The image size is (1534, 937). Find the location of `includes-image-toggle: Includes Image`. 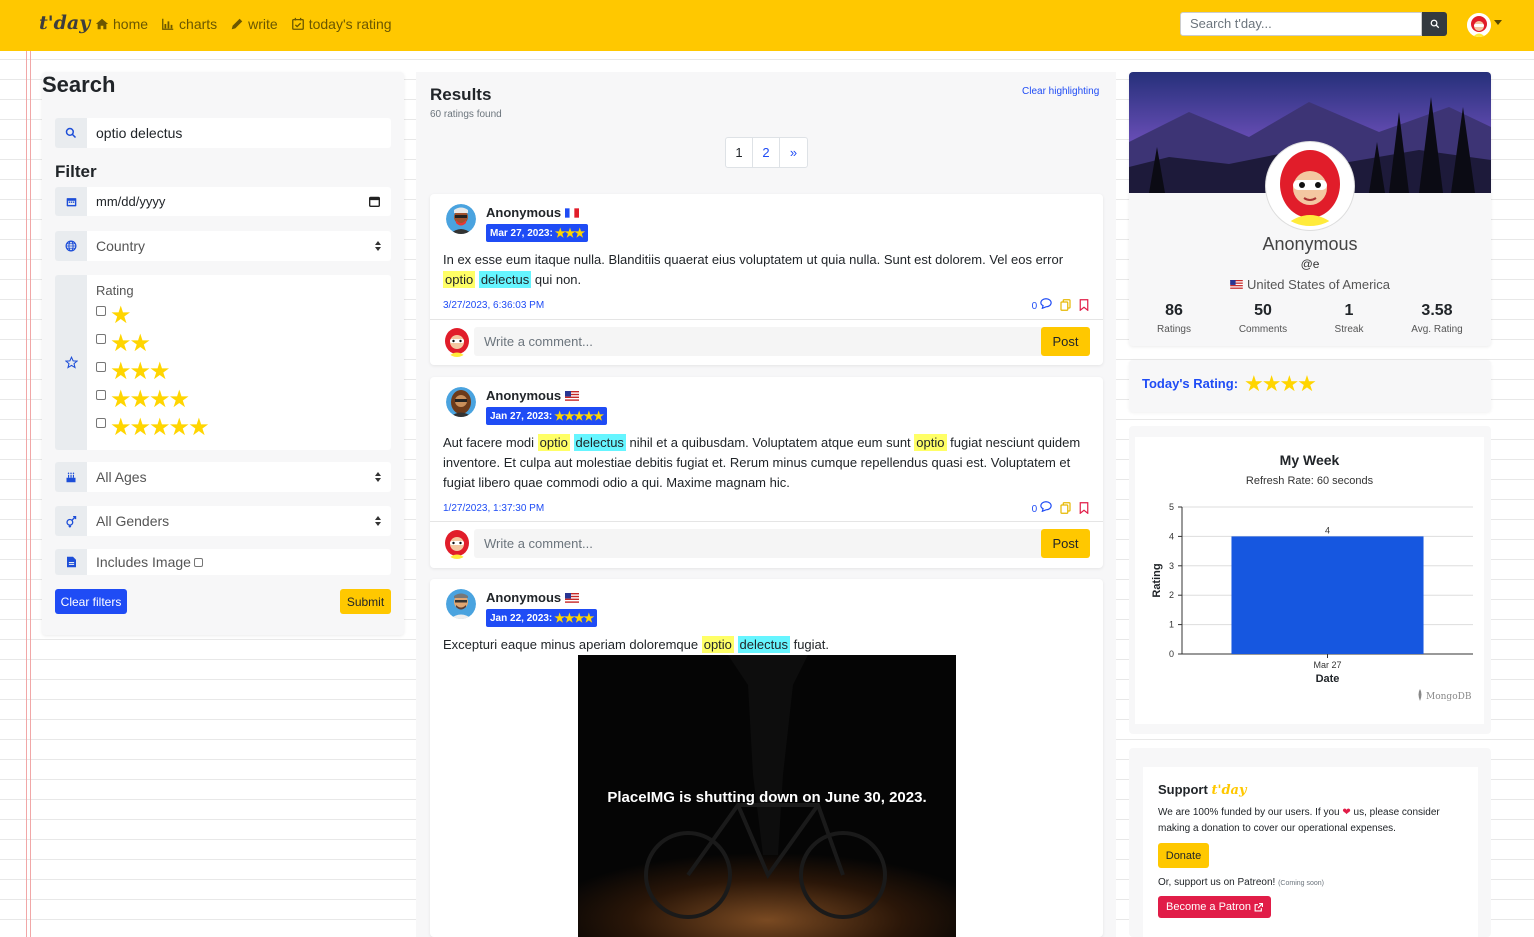

includes-image-toggle: Includes Image is located at coordinates (239, 562).